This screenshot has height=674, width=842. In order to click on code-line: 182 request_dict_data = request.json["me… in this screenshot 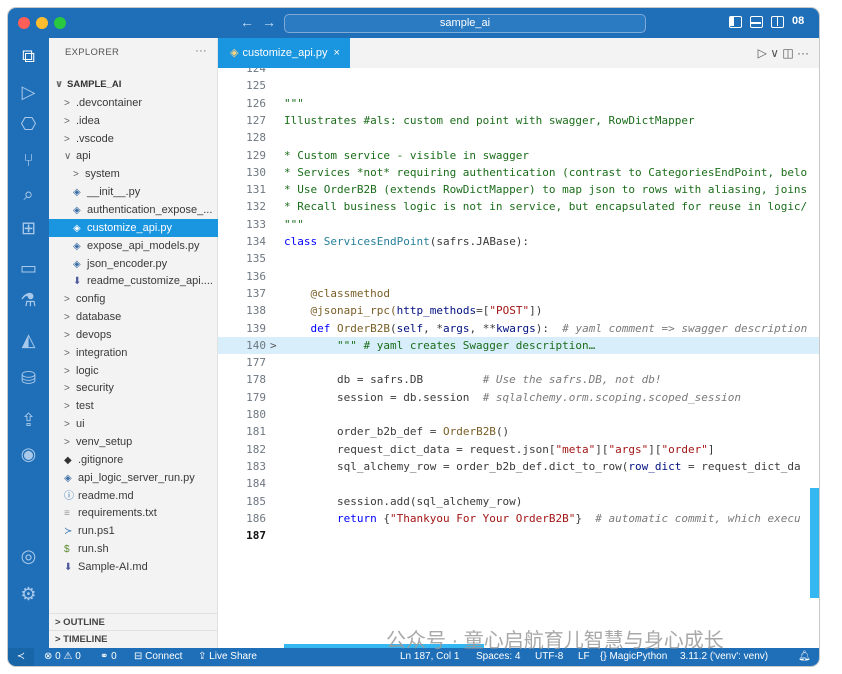, I will do `click(518, 449)`.